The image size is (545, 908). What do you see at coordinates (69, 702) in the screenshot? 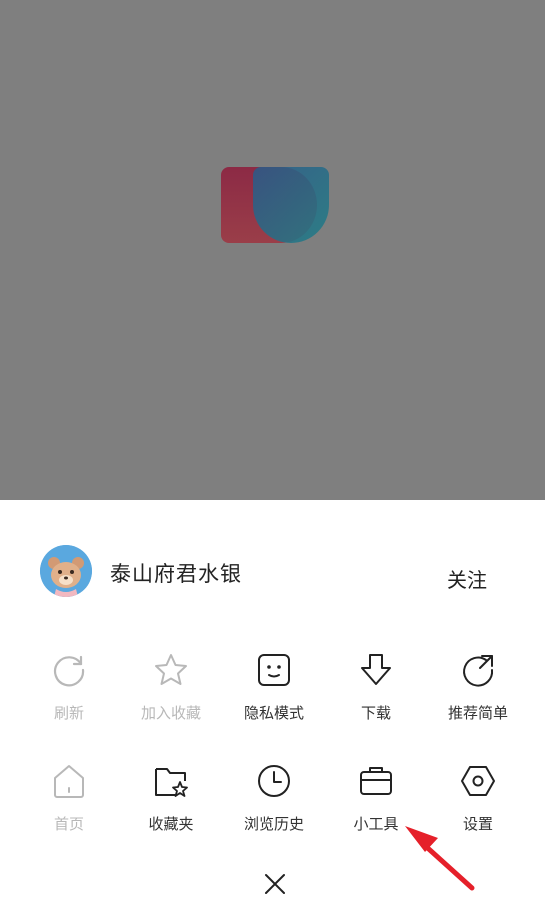
I see `menu-refresh: 刷新` at bounding box center [69, 702].